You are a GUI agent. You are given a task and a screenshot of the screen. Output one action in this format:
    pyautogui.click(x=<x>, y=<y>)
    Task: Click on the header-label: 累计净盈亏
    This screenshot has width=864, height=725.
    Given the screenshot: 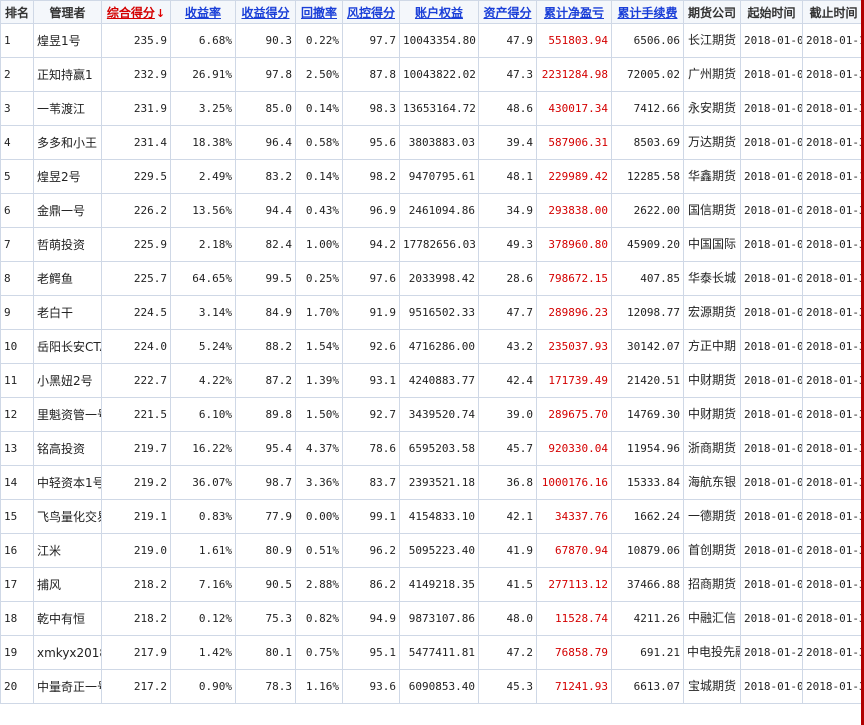 What is the action you would take?
    pyautogui.click(x=573, y=12)
    